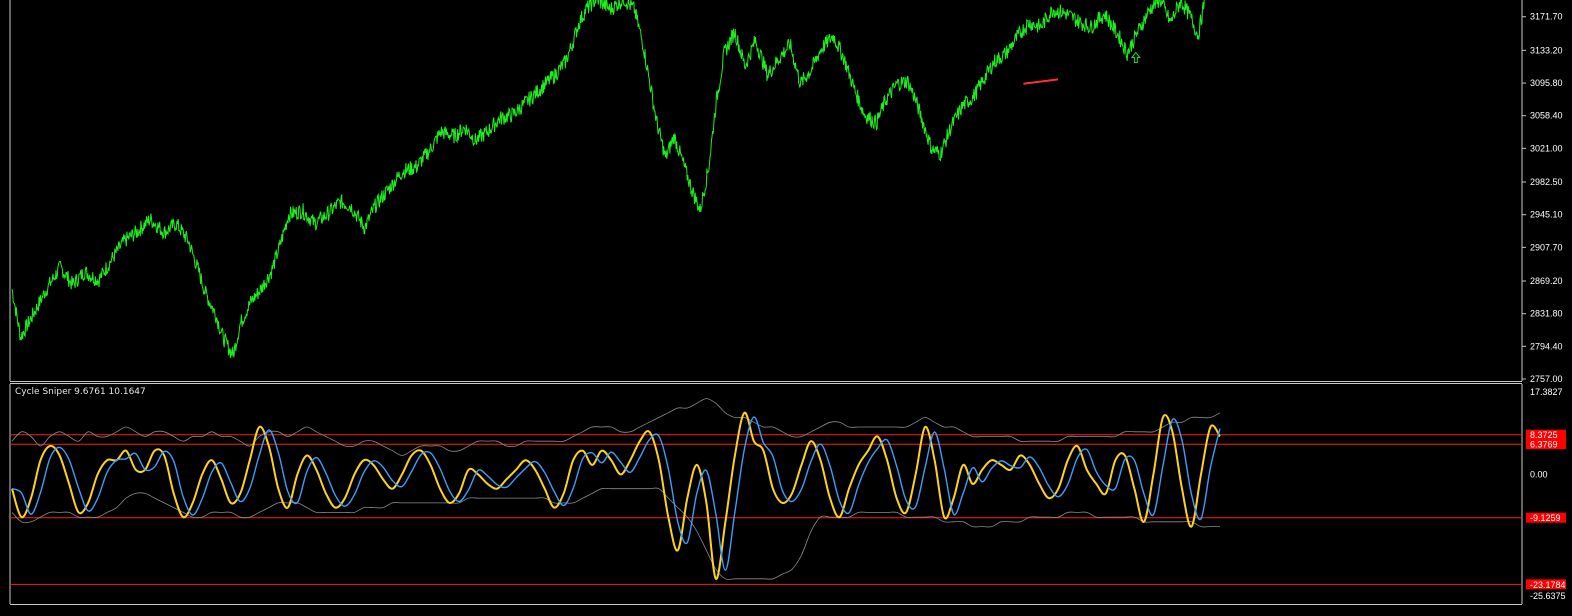 The image size is (1572, 616). Describe the element at coordinates (1546, 148) in the screenshot. I see `price-axis-label: 3021.00` at that location.